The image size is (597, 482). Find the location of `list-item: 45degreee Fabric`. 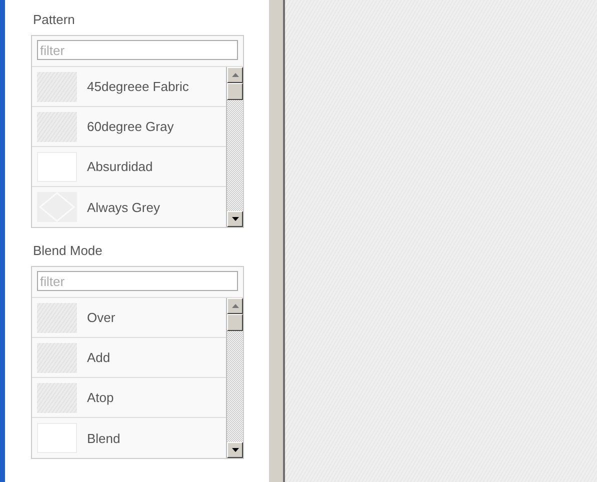

list-item: 45degreee Fabric is located at coordinates (129, 87).